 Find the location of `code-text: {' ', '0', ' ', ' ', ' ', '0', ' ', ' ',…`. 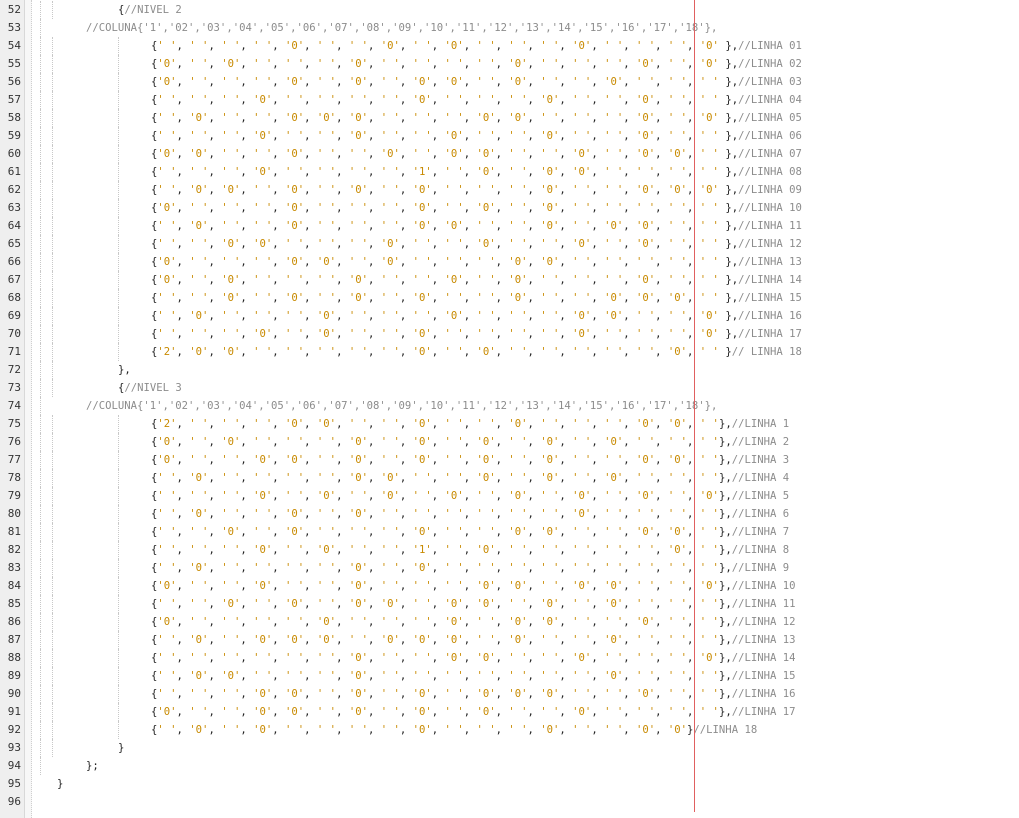

code-text: {' ', '0', ' ', ' ', ' ', '0', ' ', ' ',… is located at coordinates (476, 316).